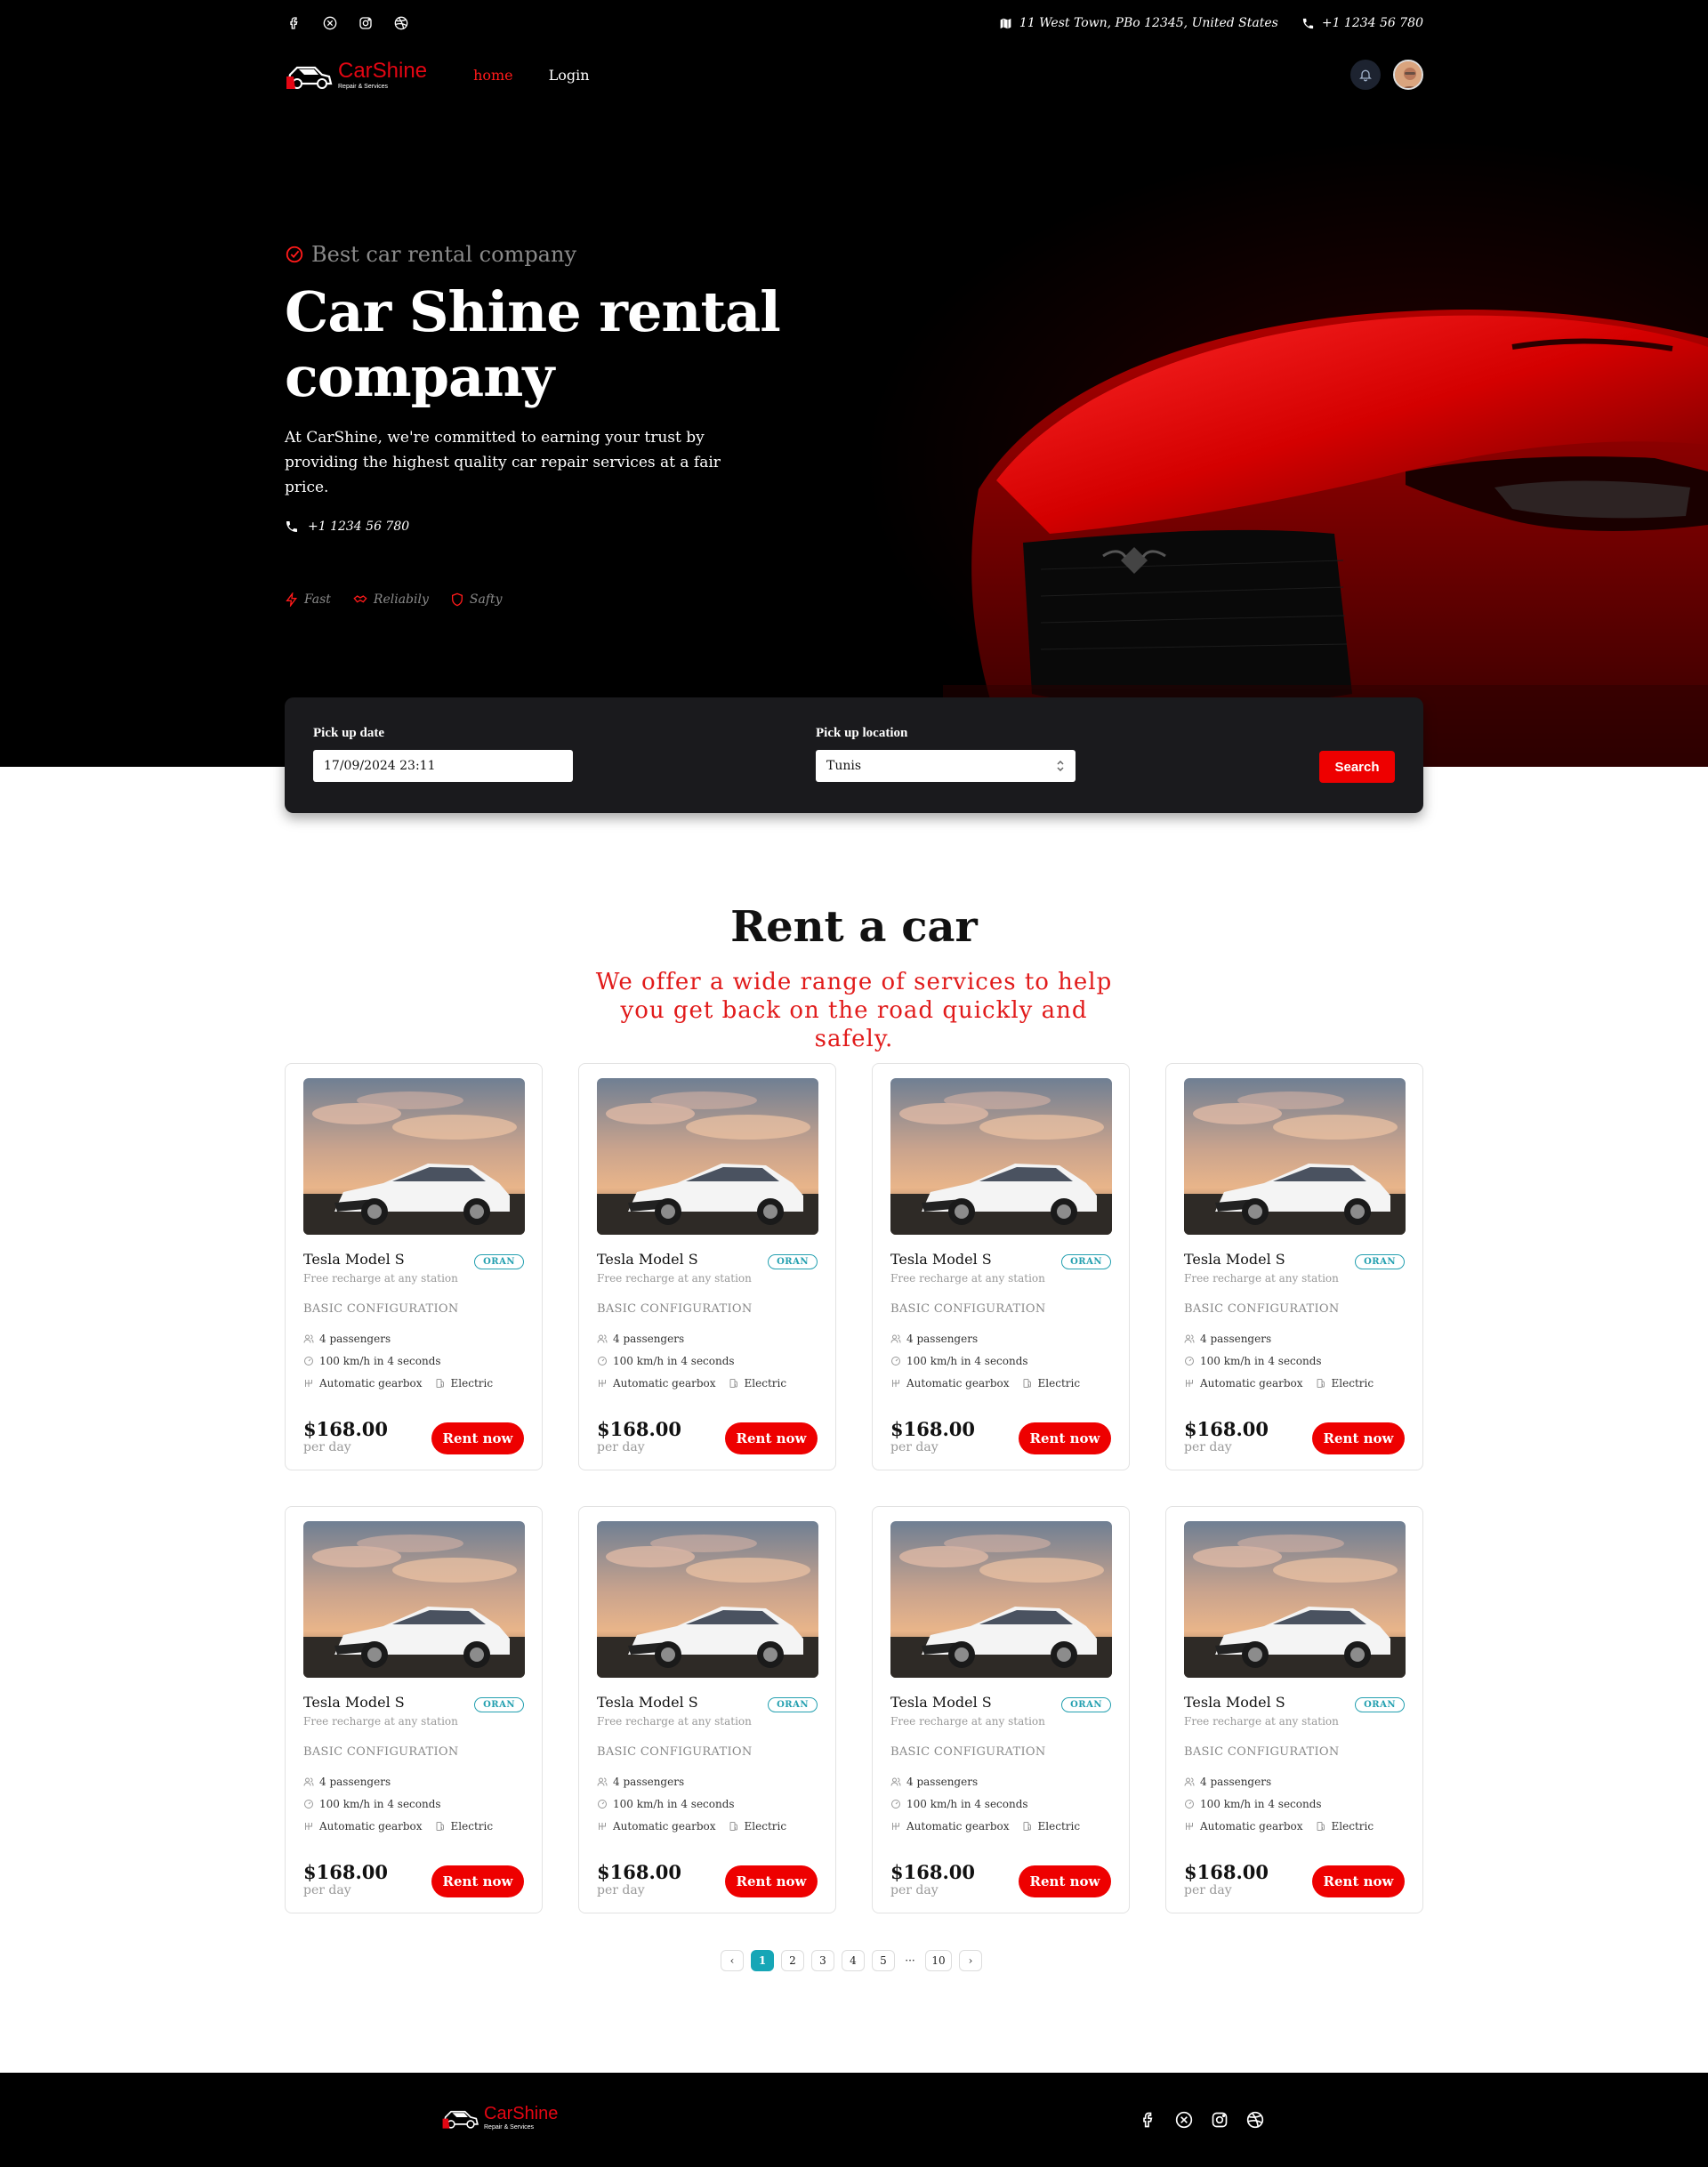  What do you see at coordinates (1325, 538) in the screenshot?
I see `hero-car-image` at bounding box center [1325, 538].